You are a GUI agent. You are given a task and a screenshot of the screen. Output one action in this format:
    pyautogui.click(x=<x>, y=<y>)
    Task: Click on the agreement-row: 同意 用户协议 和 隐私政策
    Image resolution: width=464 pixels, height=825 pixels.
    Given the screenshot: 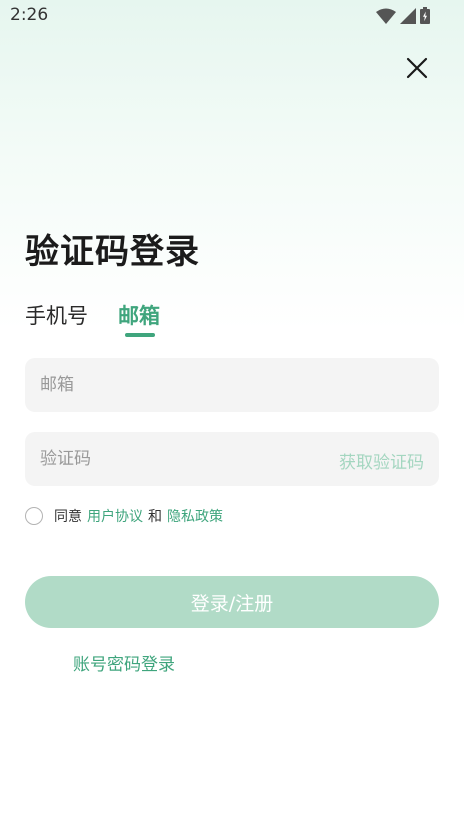 What is the action you would take?
    pyautogui.click(x=126, y=516)
    